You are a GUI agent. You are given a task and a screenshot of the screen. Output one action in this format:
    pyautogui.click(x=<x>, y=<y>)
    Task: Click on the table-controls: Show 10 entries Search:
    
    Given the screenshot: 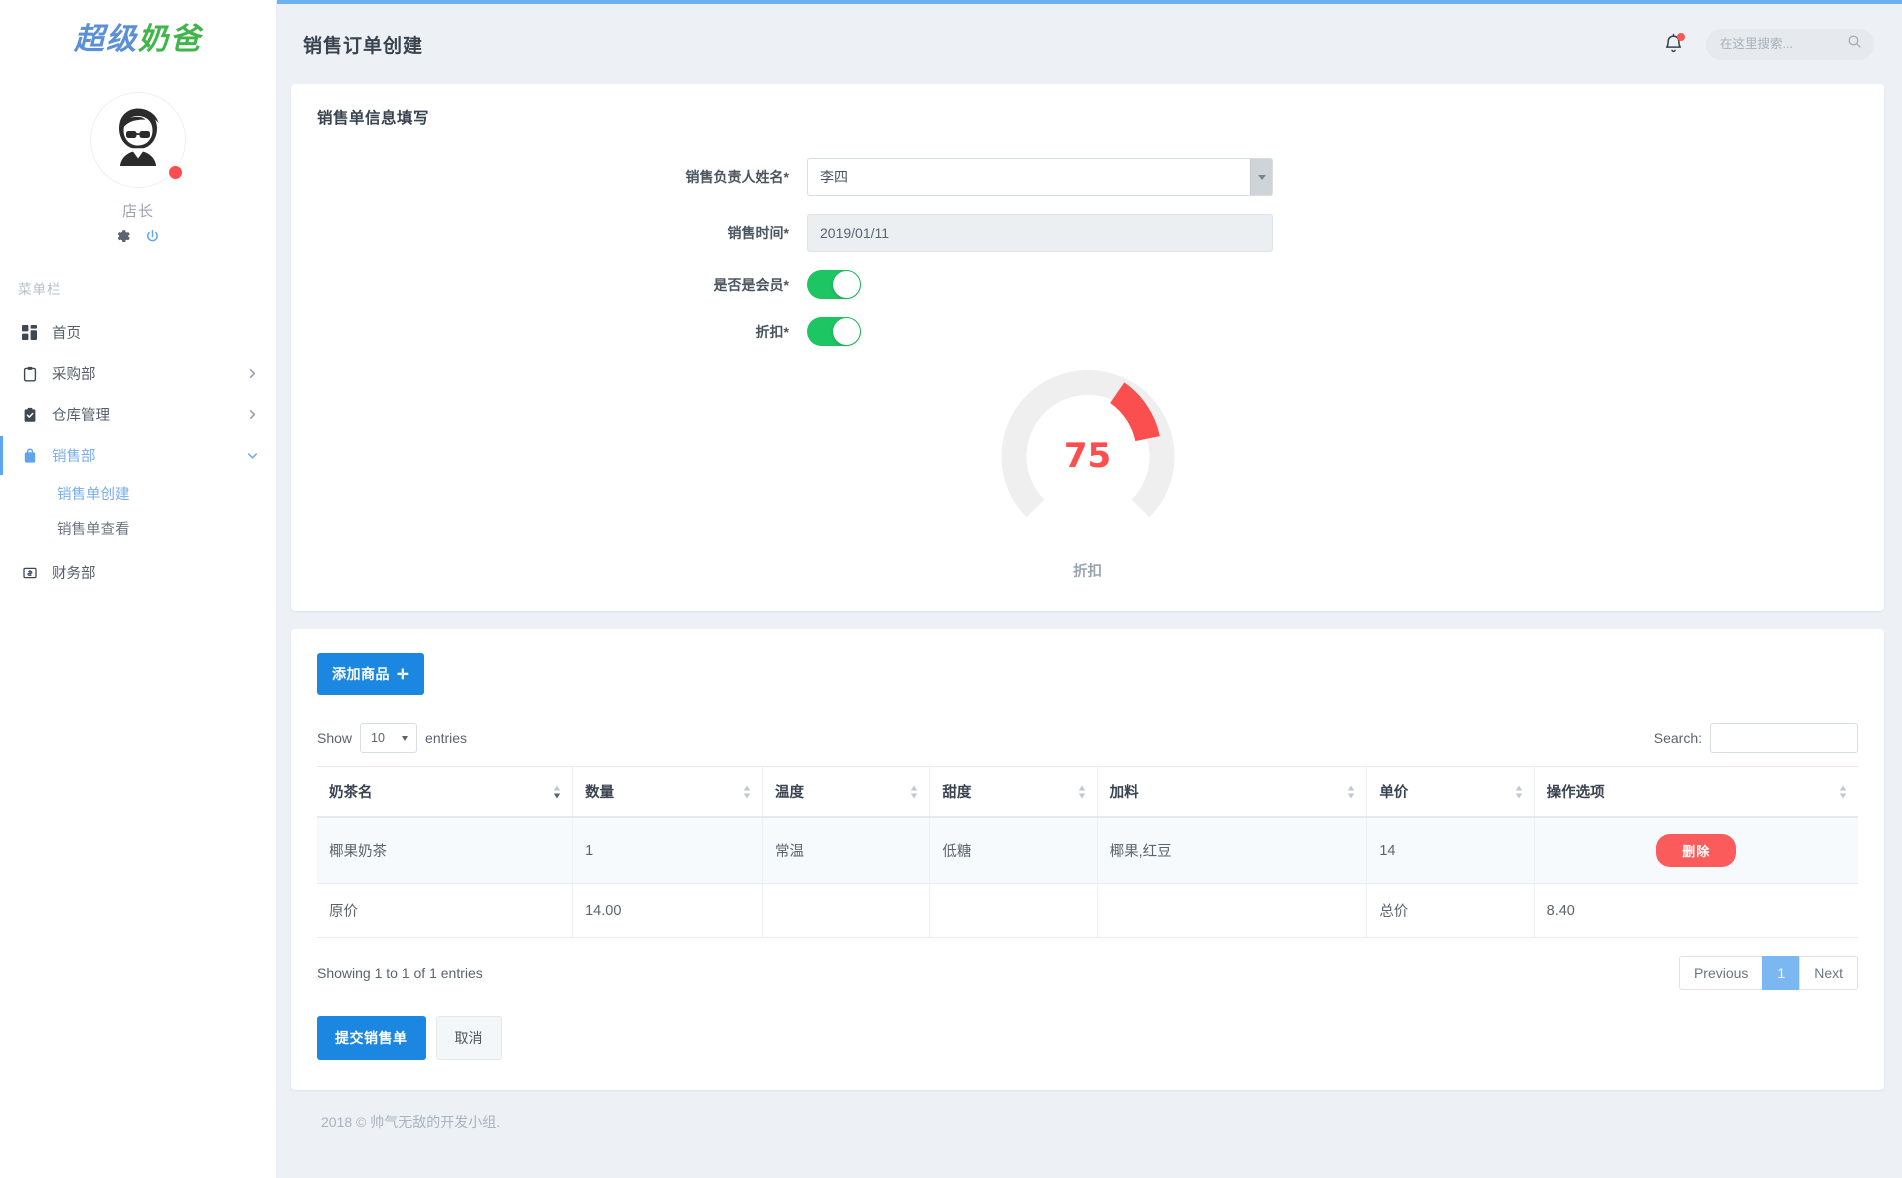 What is the action you would take?
    pyautogui.click(x=1087, y=738)
    